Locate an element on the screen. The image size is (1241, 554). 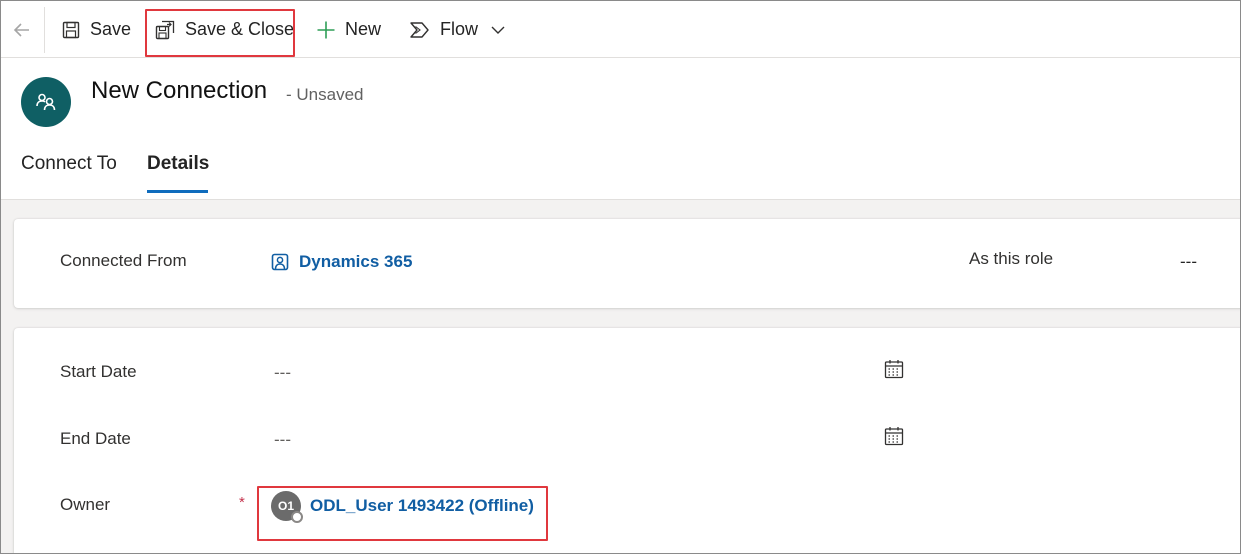
back-button is located at coordinates (22, 29).